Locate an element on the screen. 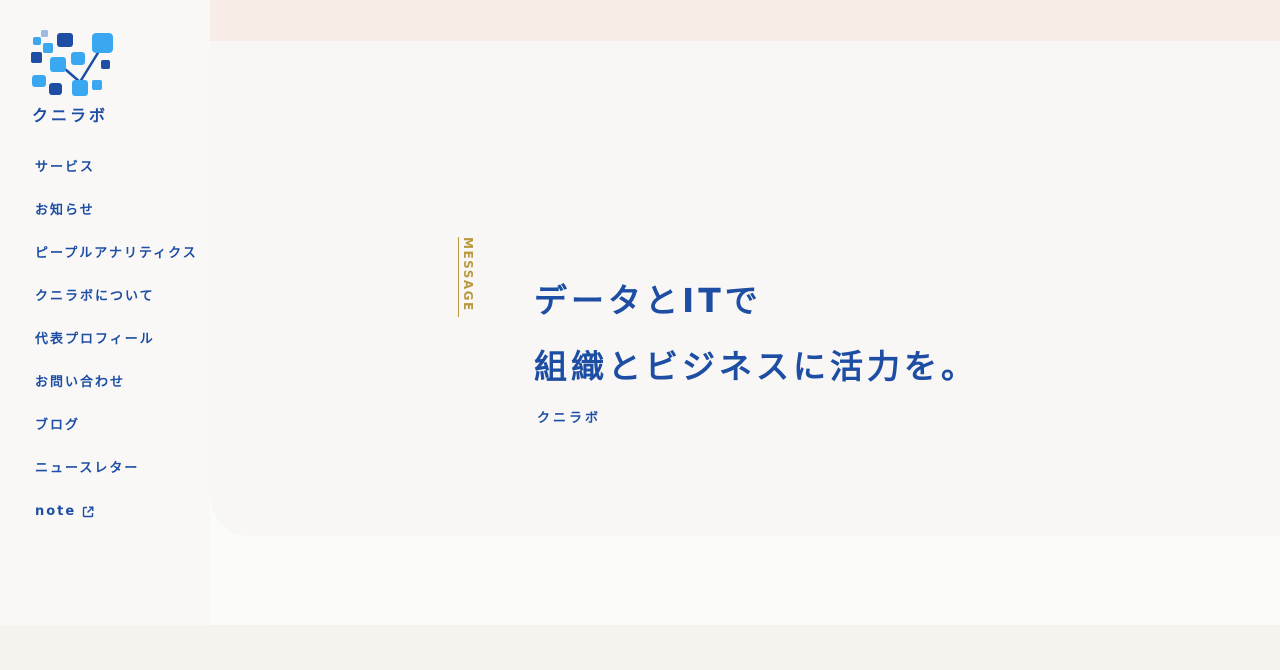 This screenshot has height=670, width=1280. message-section-label: MESSAGE is located at coordinates (468, 277).